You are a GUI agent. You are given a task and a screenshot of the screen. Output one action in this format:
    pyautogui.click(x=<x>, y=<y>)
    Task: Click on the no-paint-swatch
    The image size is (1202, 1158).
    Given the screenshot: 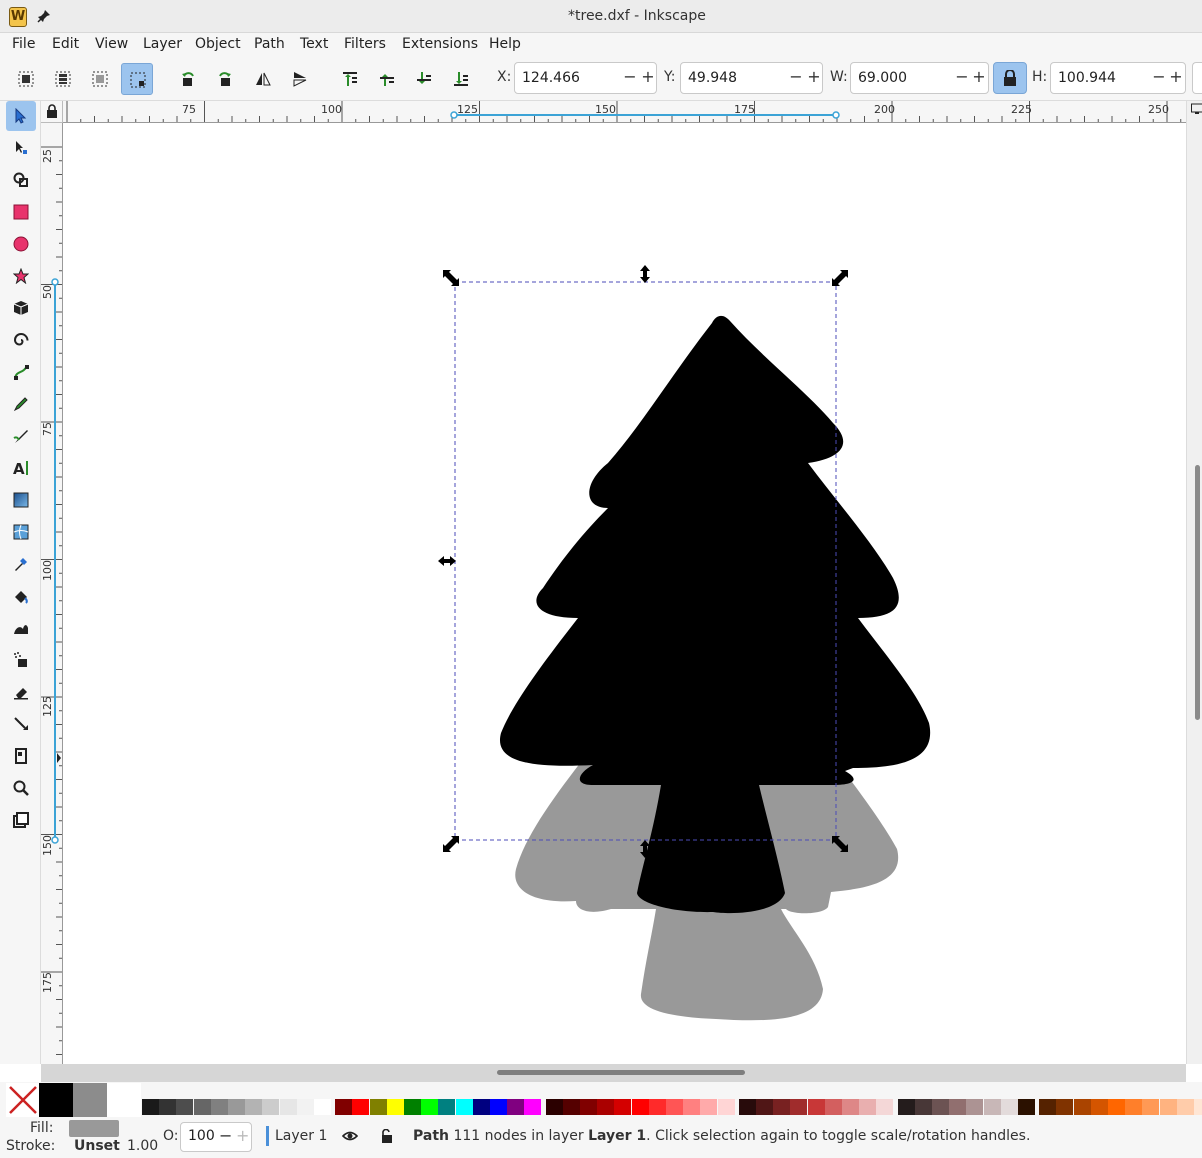 What is the action you would take?
    pyautogui.click(x=23, y=1100)
    